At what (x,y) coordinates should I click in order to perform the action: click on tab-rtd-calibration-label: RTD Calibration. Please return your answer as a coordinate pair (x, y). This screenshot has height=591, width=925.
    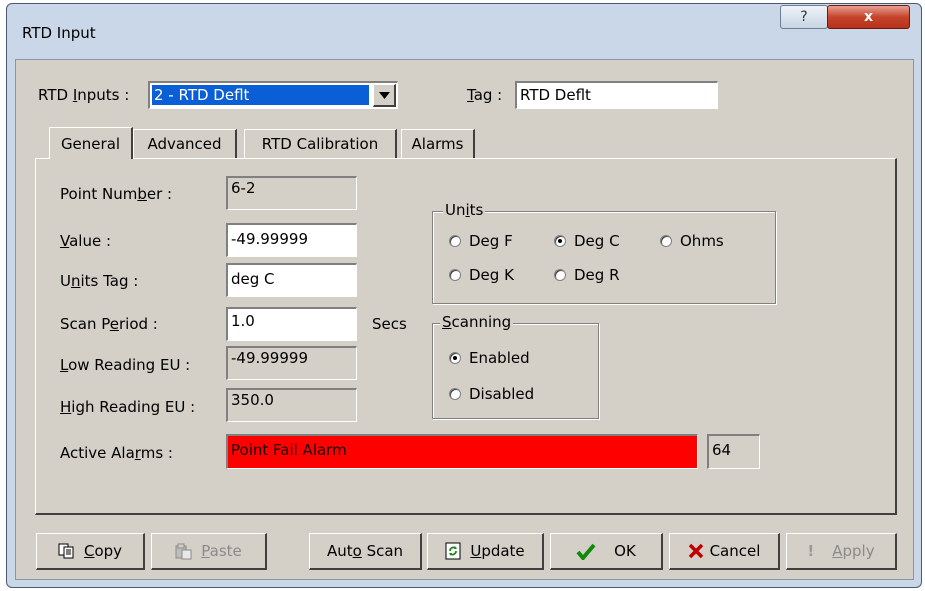
    Looking at the image, I should click on (320, 144).